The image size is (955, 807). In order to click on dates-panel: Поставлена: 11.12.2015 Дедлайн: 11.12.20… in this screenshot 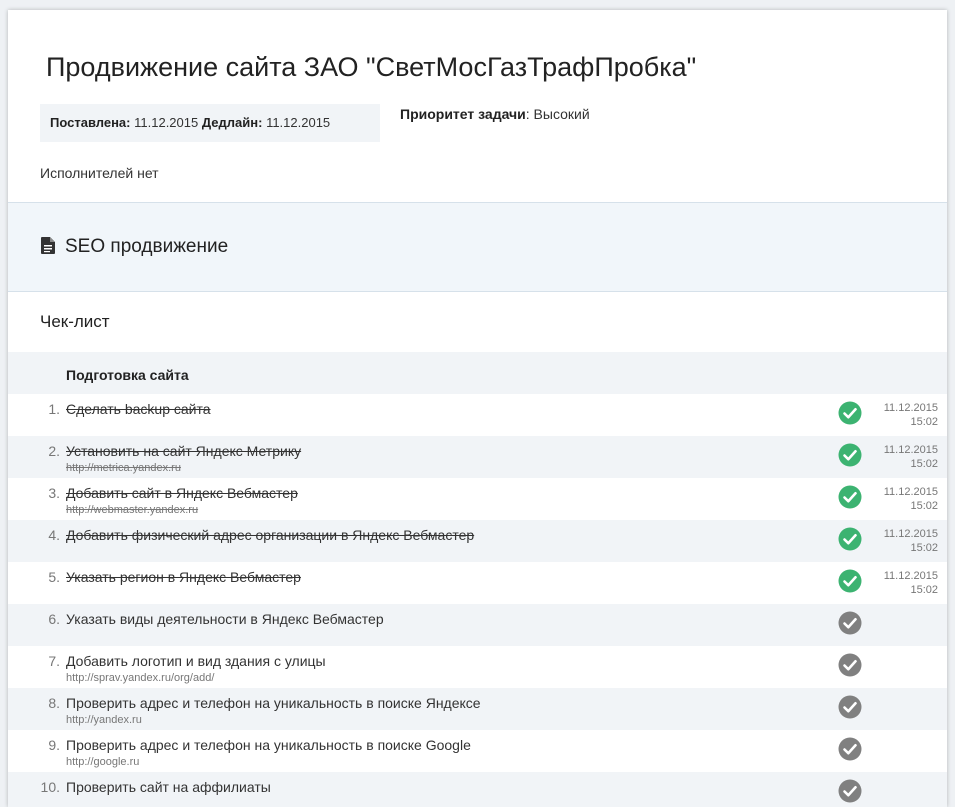, I will do `click(210, 123)`.